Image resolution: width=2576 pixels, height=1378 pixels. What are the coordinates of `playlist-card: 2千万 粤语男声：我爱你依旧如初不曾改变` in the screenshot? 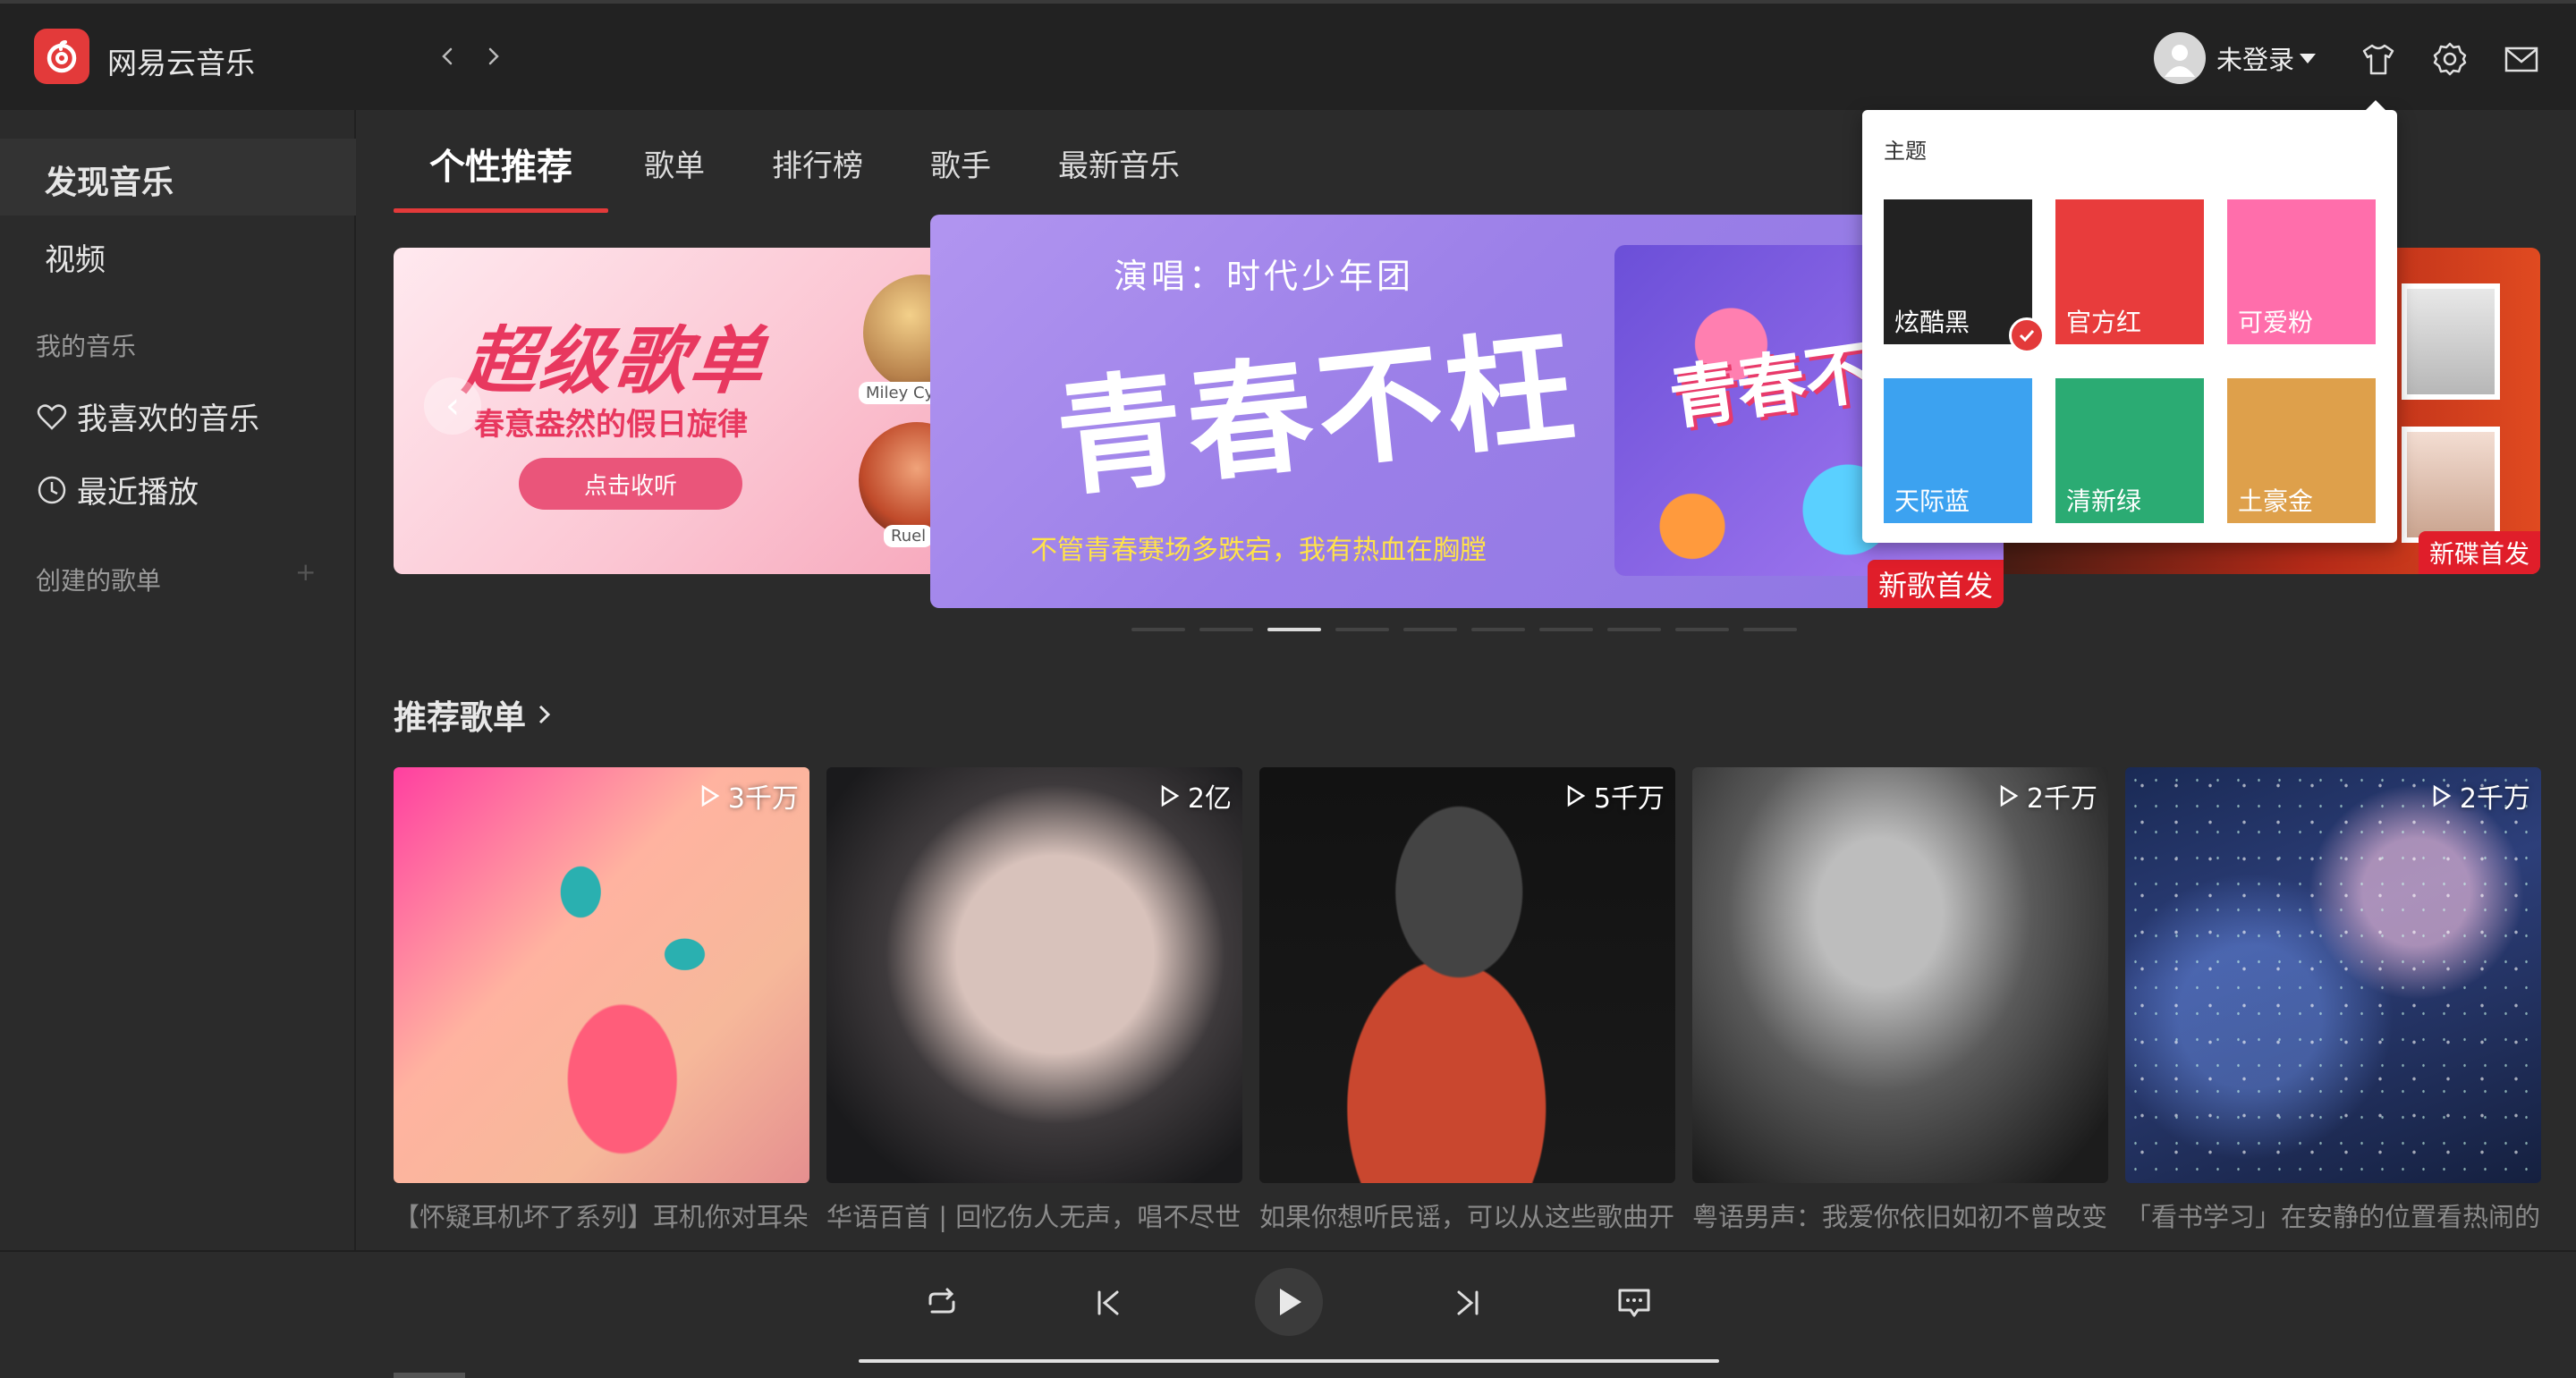 It's located at (1900, 1001).